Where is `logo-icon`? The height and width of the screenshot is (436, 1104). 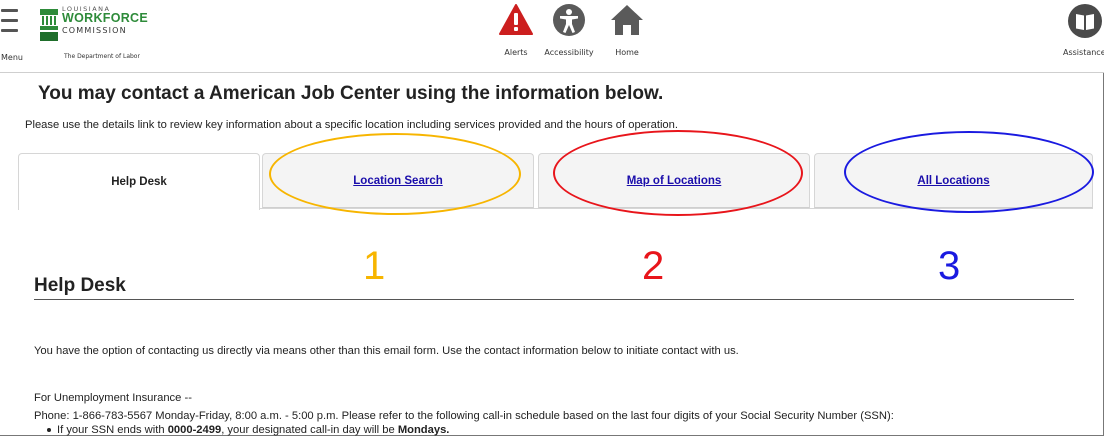
logo-icon is located at coordinates (49, 25).